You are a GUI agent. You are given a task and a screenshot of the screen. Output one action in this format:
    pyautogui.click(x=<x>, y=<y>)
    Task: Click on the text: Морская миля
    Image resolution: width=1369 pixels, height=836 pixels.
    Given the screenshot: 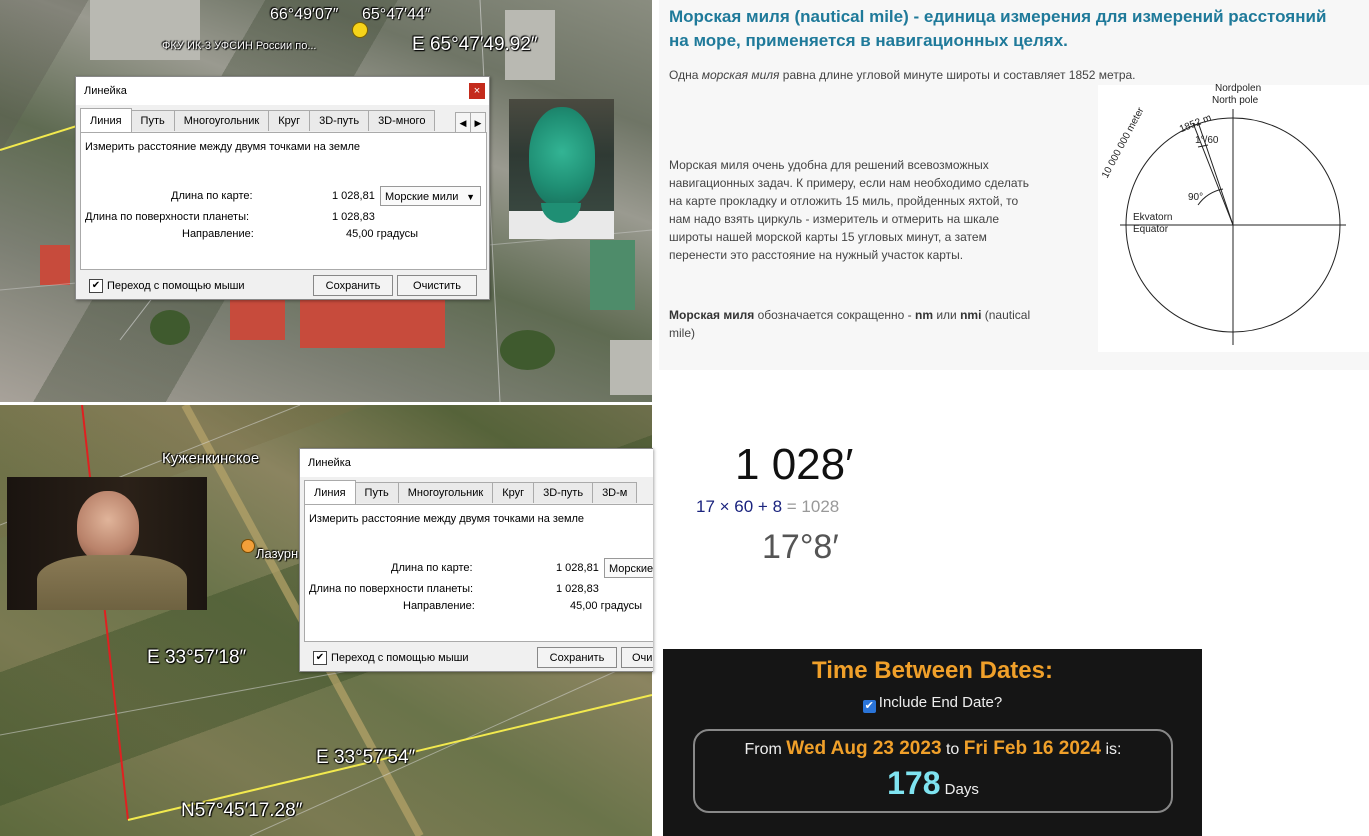 What is the action you would take?
    pyautogui.click(x=712, y=315)
    